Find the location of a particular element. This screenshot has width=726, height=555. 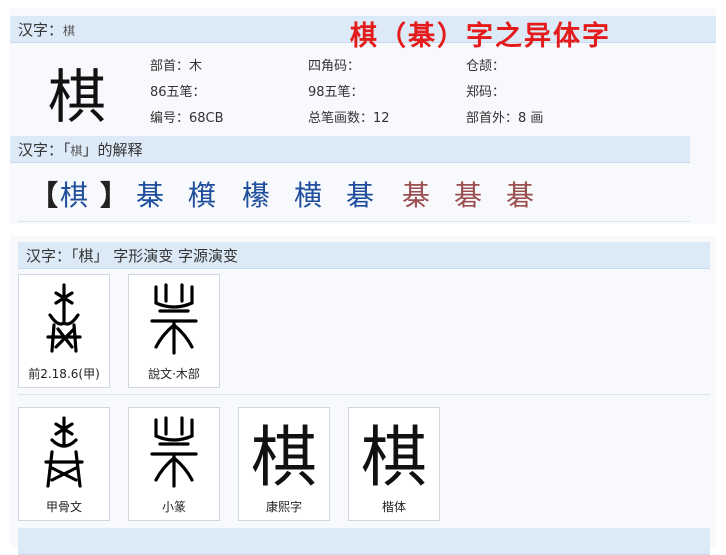

glyph-cell-small-seal: 小篆 is located at coordinates (174, 464).